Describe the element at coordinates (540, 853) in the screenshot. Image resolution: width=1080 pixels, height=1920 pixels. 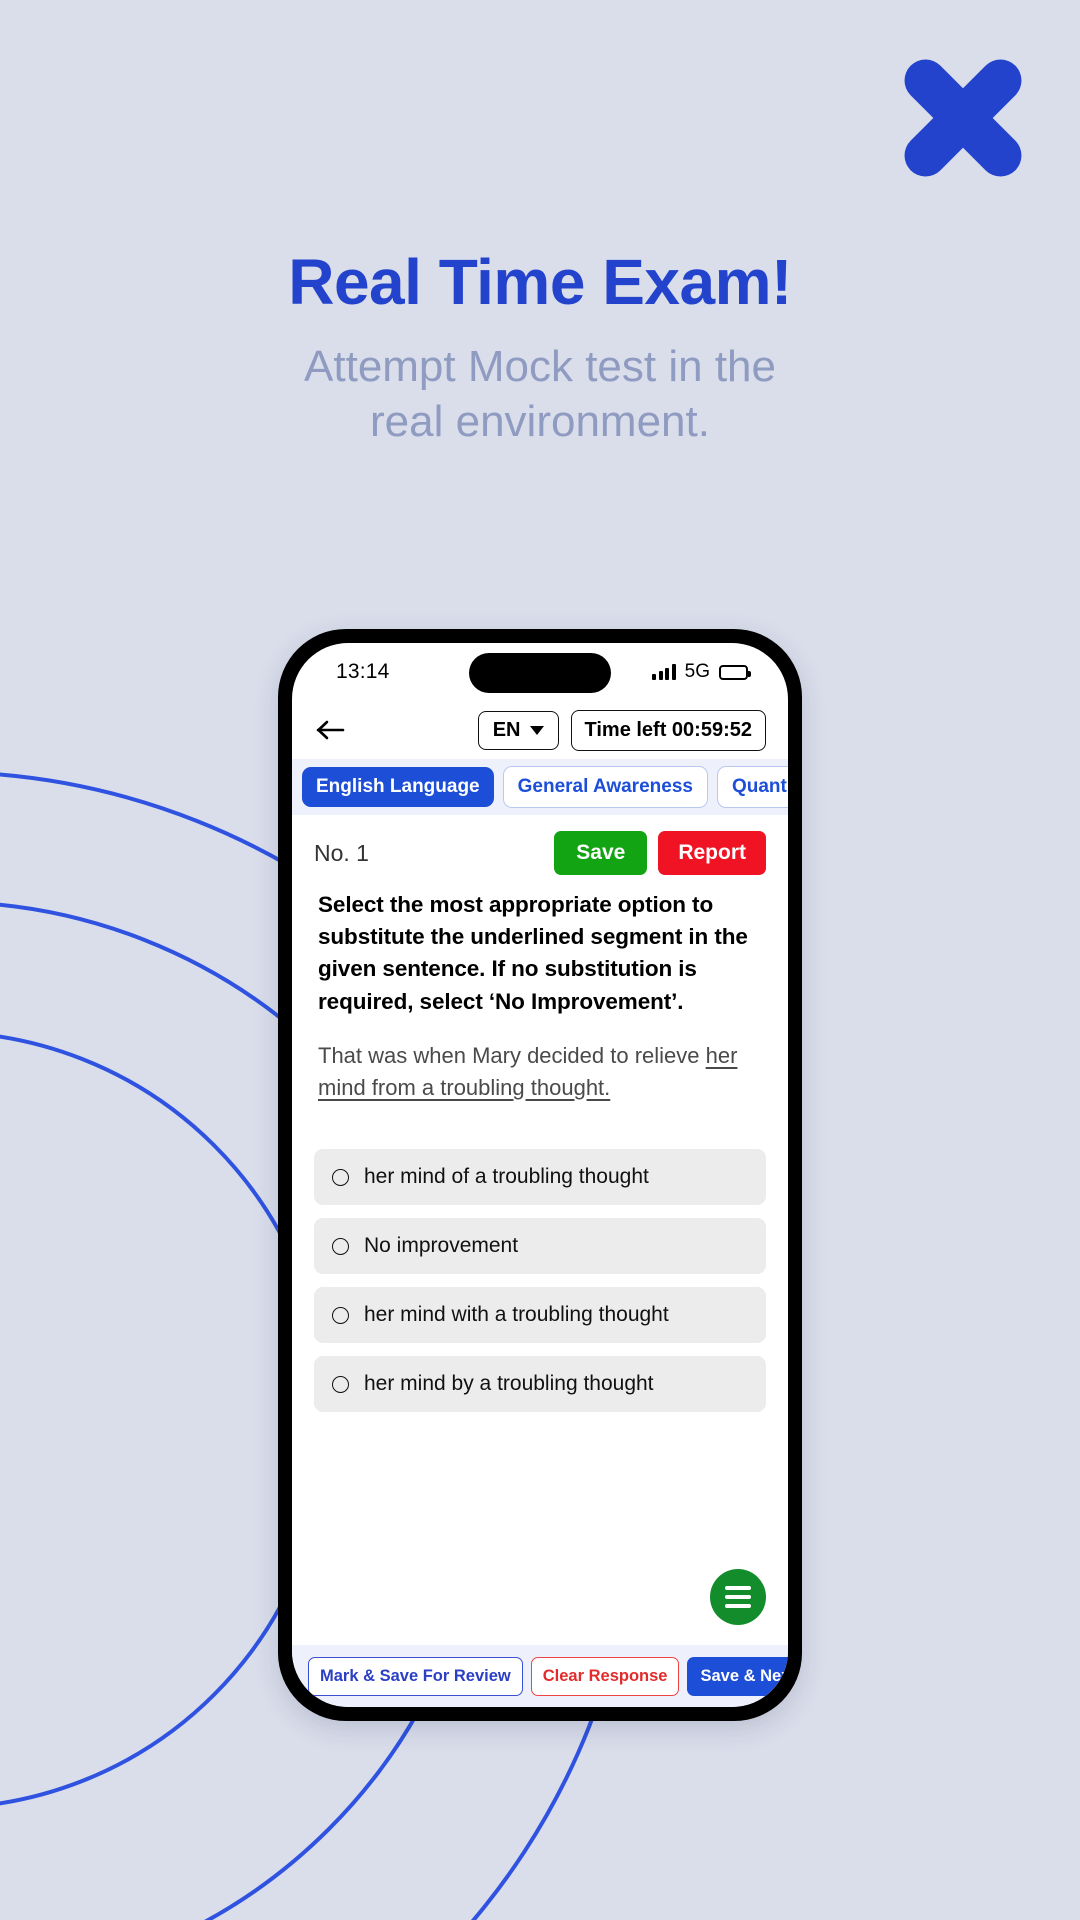
I see `question-header: No. 1 Save Report` at that location.